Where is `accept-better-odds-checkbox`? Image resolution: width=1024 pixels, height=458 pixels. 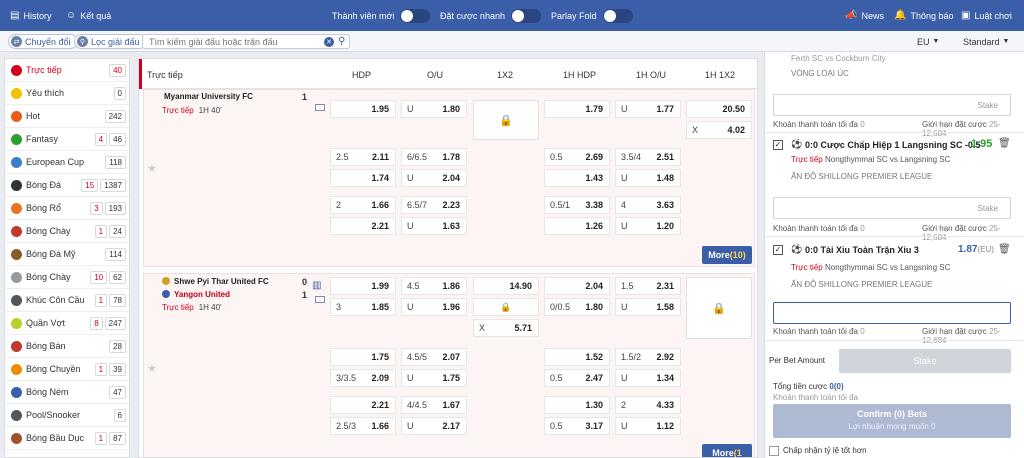 accept-better-odds-checkbox is located at coordinates (774, 451).